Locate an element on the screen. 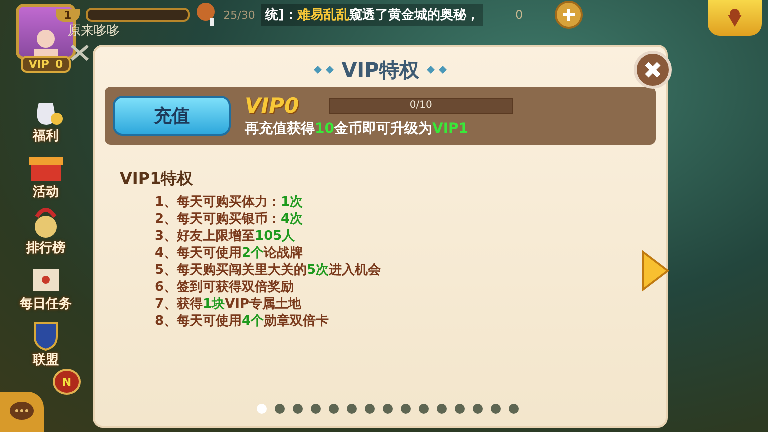  notification-badge: N is located at coordinates (67, 382).